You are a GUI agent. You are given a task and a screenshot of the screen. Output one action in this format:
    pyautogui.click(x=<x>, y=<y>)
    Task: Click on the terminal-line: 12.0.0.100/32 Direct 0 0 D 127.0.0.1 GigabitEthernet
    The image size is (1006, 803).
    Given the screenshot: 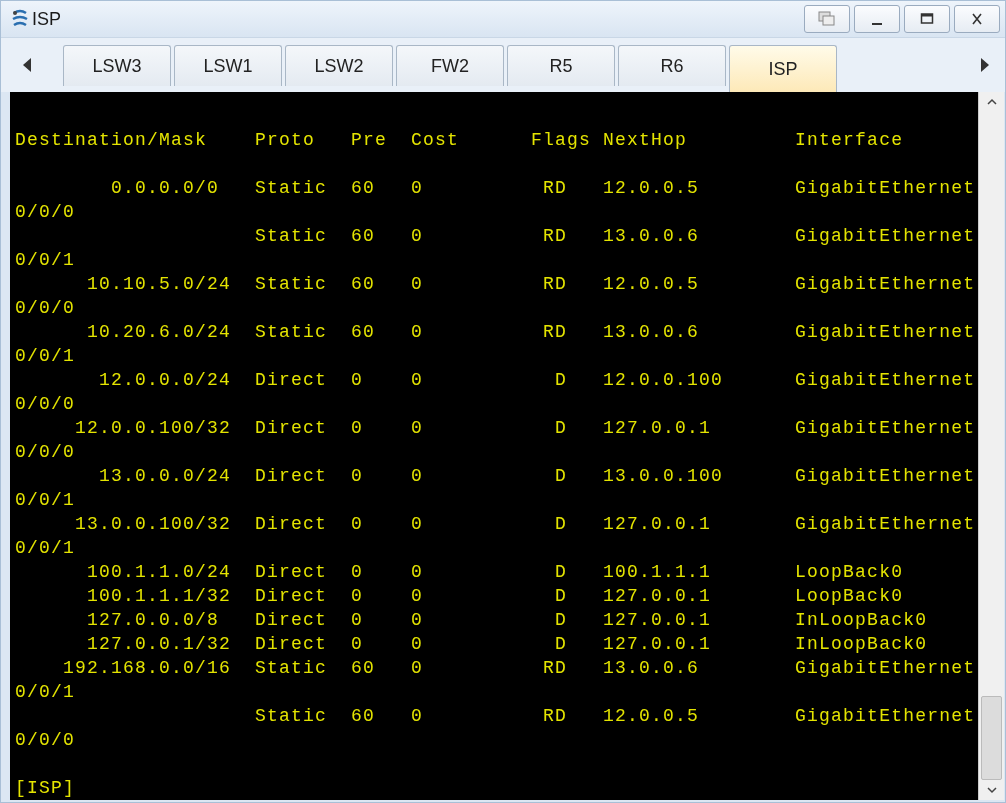 What is the action you would take?
    pyautogui.click(x=525, y=428)
    